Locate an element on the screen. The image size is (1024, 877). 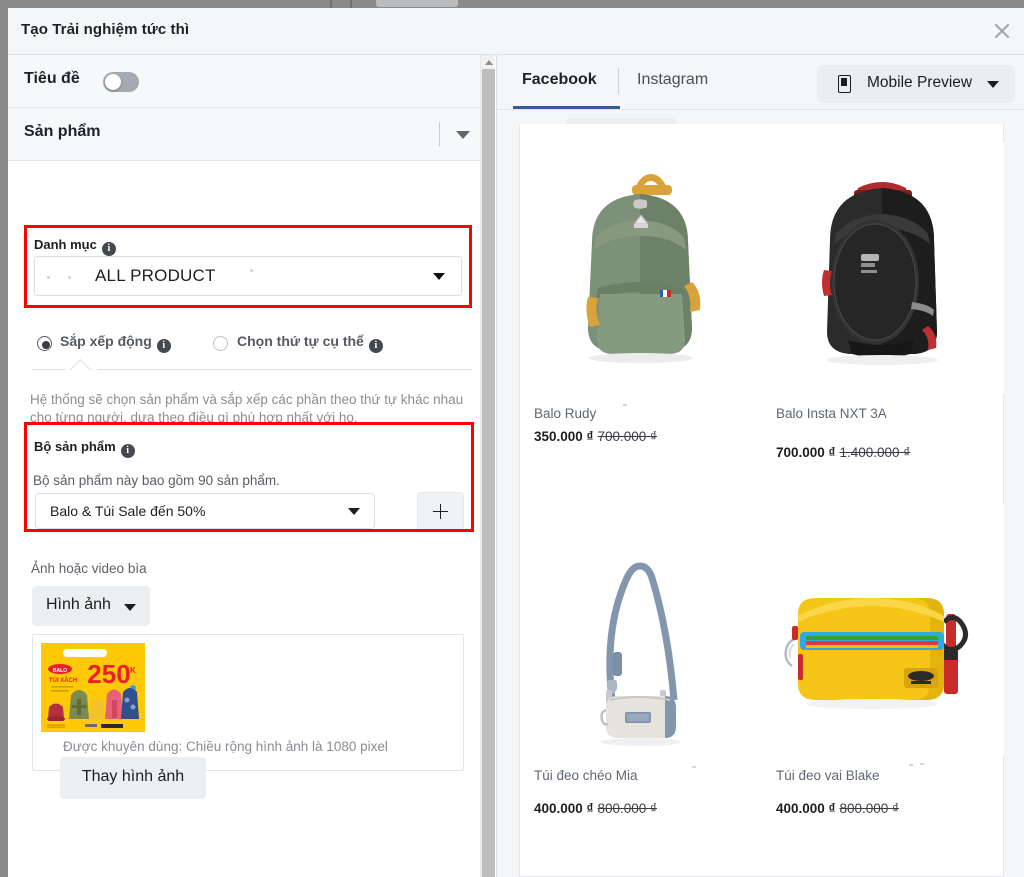
cover-type-button: Hình ảnh is located at coordinates (91, 606).